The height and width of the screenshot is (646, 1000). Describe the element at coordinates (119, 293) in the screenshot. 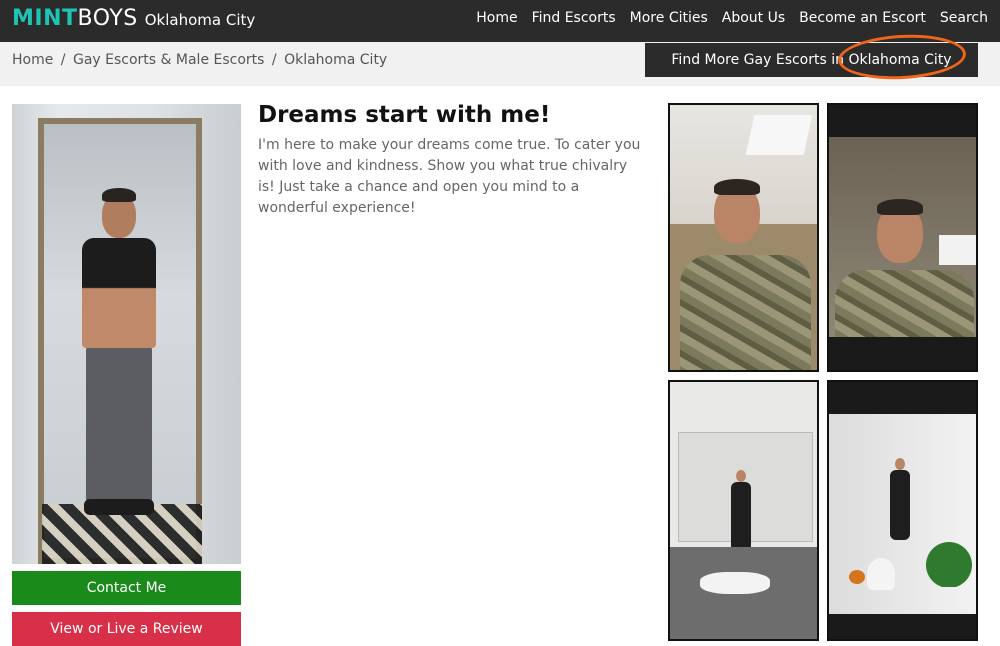

I see `torso` at that location.